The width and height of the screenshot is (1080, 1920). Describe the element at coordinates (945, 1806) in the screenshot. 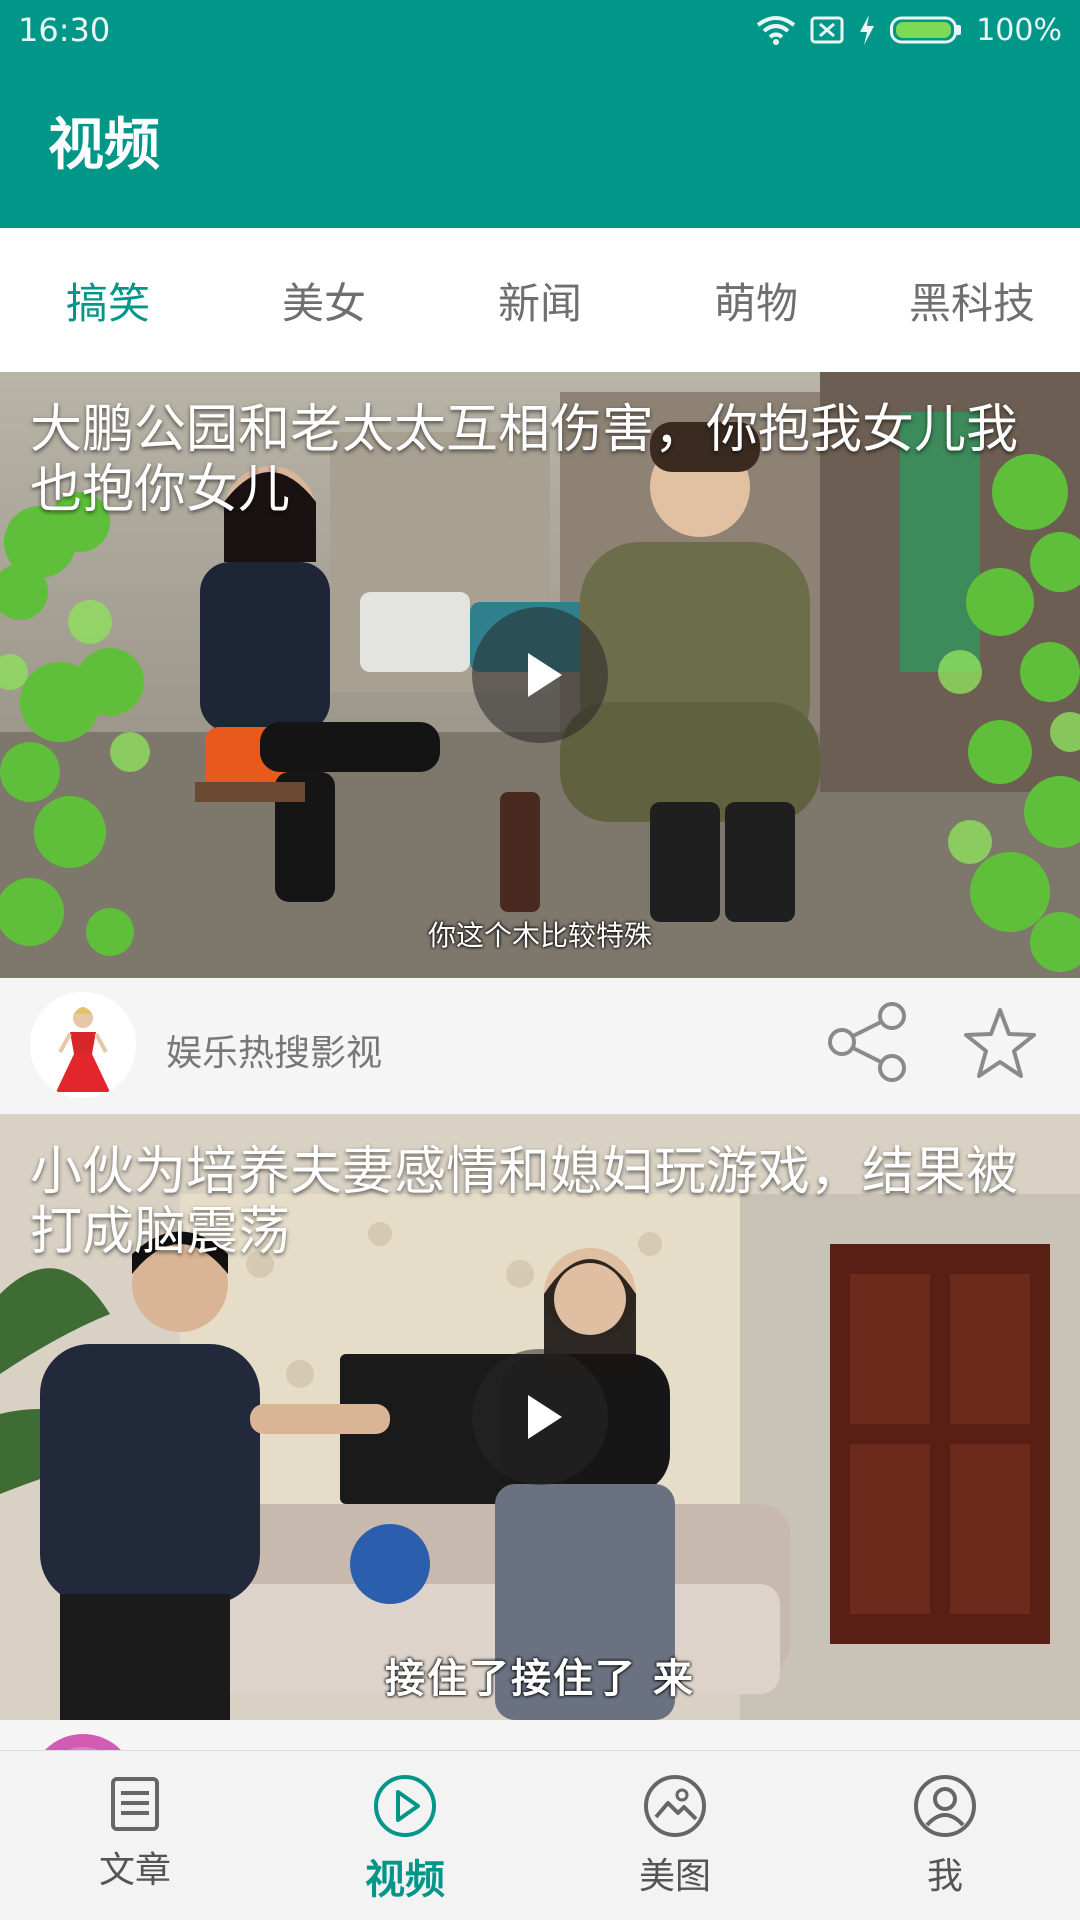

I see `profile-icon` at that location.